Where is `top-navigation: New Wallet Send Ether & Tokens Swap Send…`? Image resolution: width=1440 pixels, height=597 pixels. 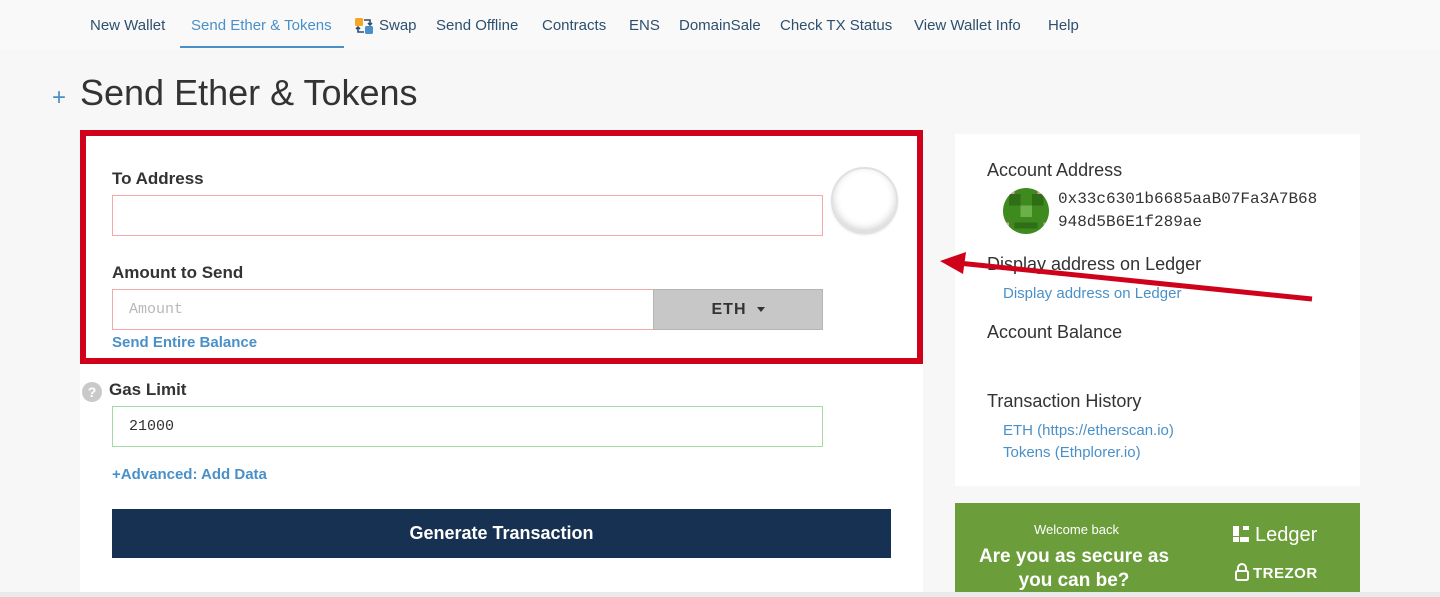 top-navigation: New Wallet Send Ether & Tokens Swap Send… is located at coordinates (720, 25).